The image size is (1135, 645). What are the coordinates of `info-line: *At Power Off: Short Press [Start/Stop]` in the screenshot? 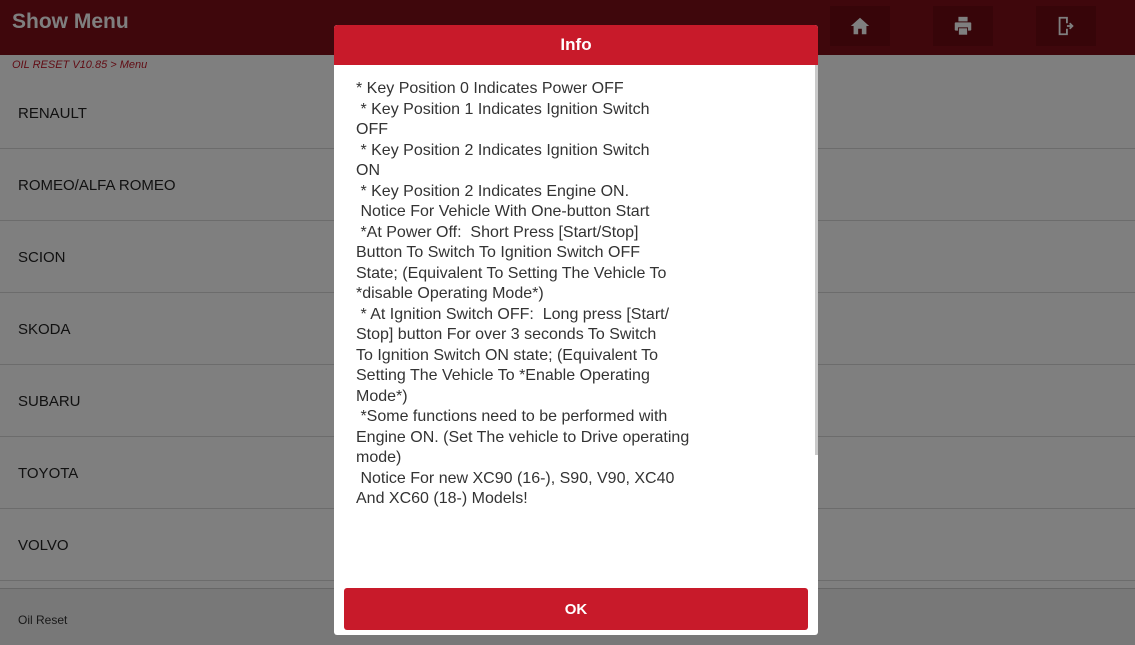 It's located at (497, 232).